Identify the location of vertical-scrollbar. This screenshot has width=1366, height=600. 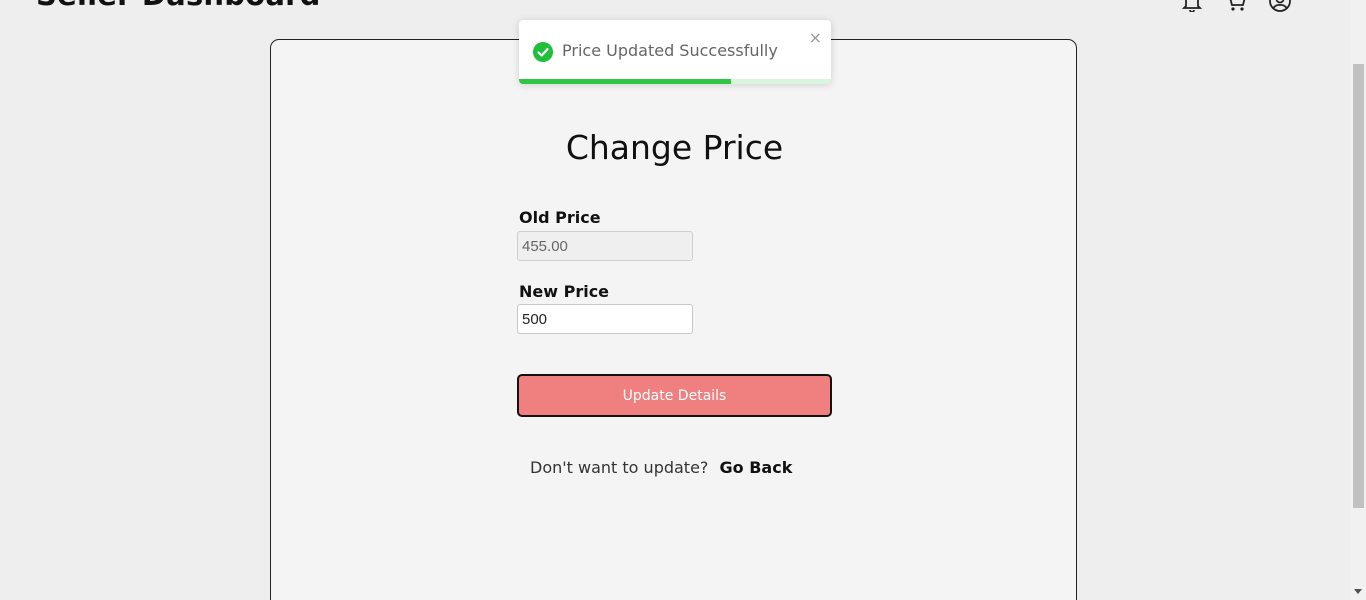
(1358, 300).